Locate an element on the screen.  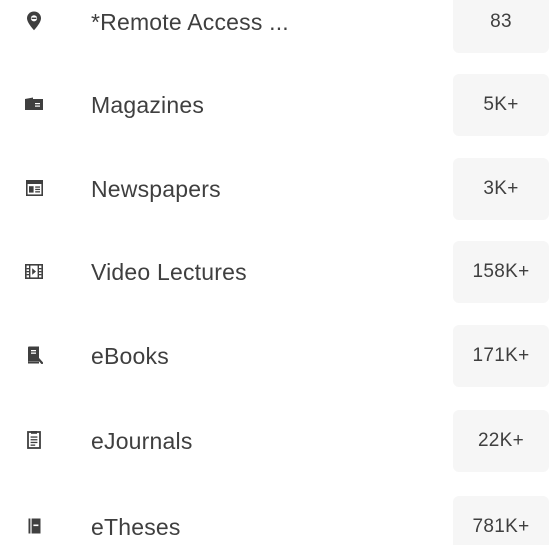
resource-label: eJournals is located at coordinates (142, 441).